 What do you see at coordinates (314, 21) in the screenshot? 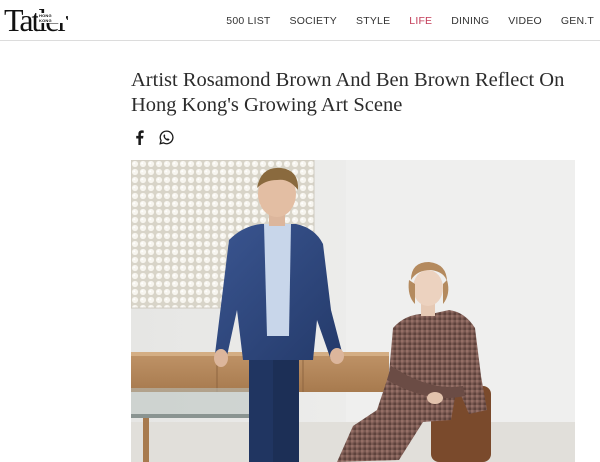
I see `nav-item-society: SOCIETY` at bounding box center [314, 21].